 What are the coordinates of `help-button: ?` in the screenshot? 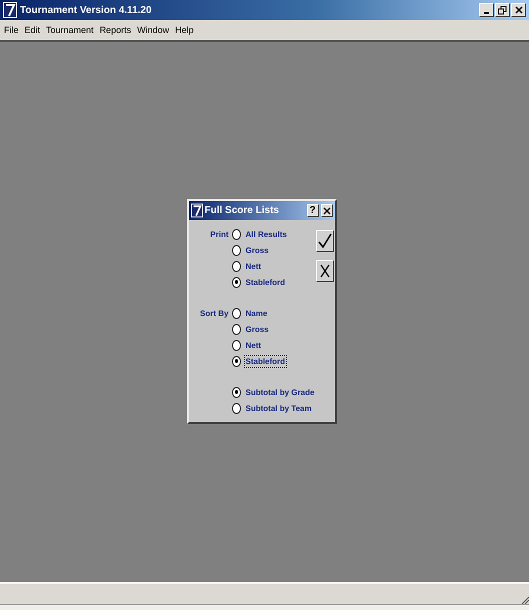 It's located at (312, 210).